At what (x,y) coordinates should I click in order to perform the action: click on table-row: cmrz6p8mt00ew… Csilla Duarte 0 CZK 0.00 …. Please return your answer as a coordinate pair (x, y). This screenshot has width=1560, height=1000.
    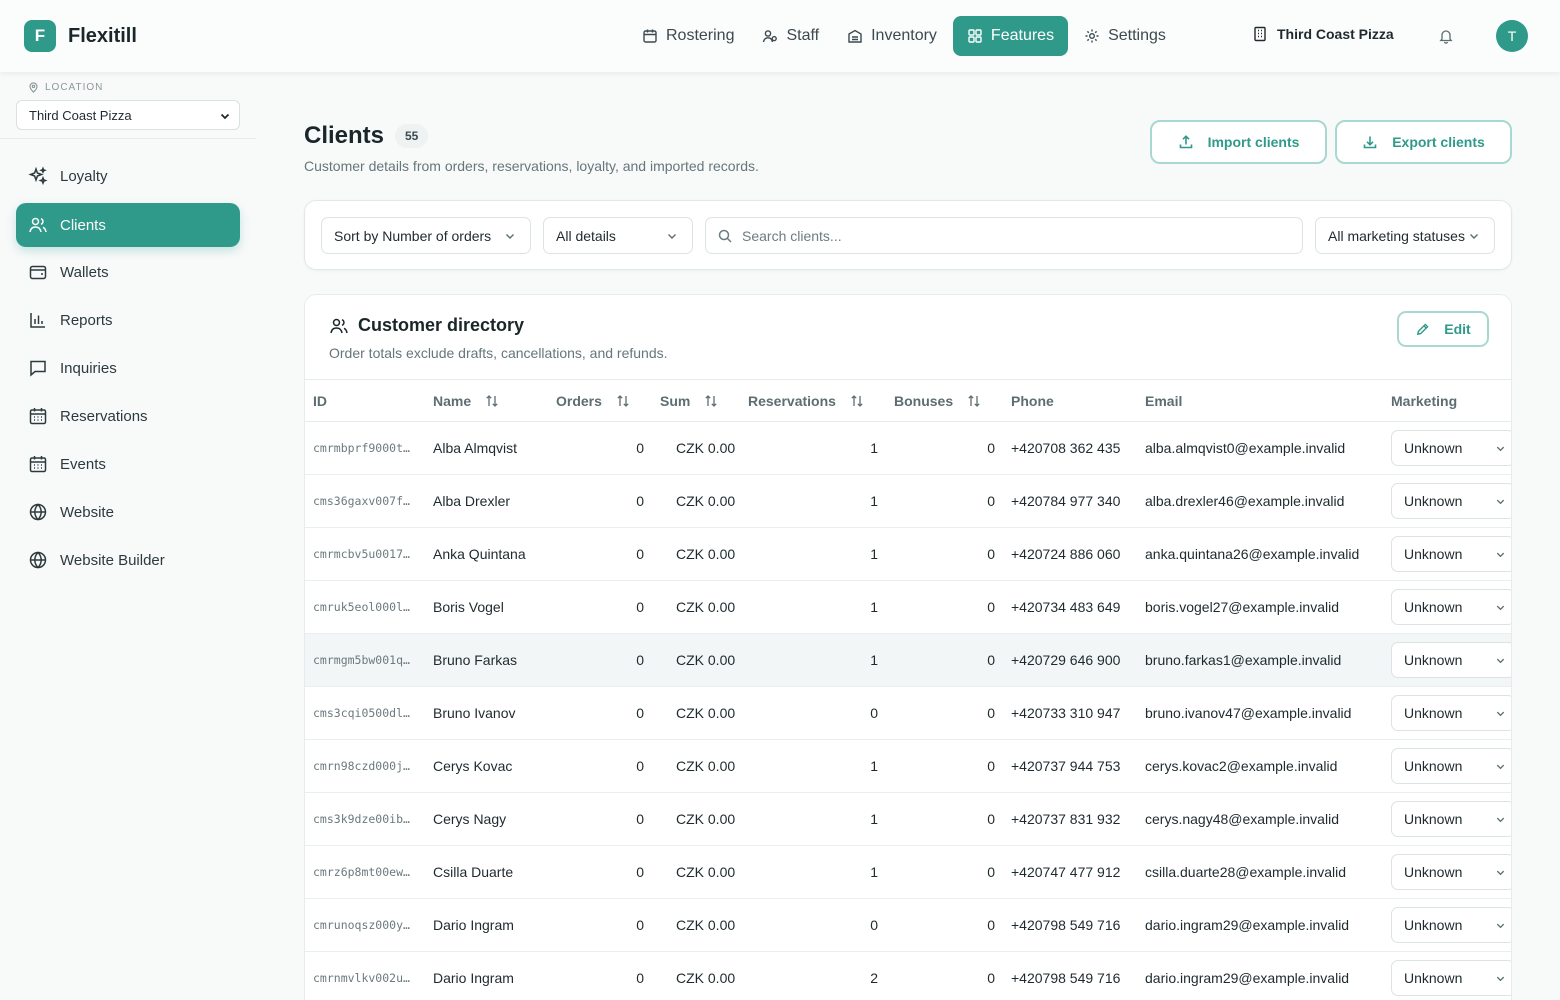
    Looking at the image, I should click on (908, 872).